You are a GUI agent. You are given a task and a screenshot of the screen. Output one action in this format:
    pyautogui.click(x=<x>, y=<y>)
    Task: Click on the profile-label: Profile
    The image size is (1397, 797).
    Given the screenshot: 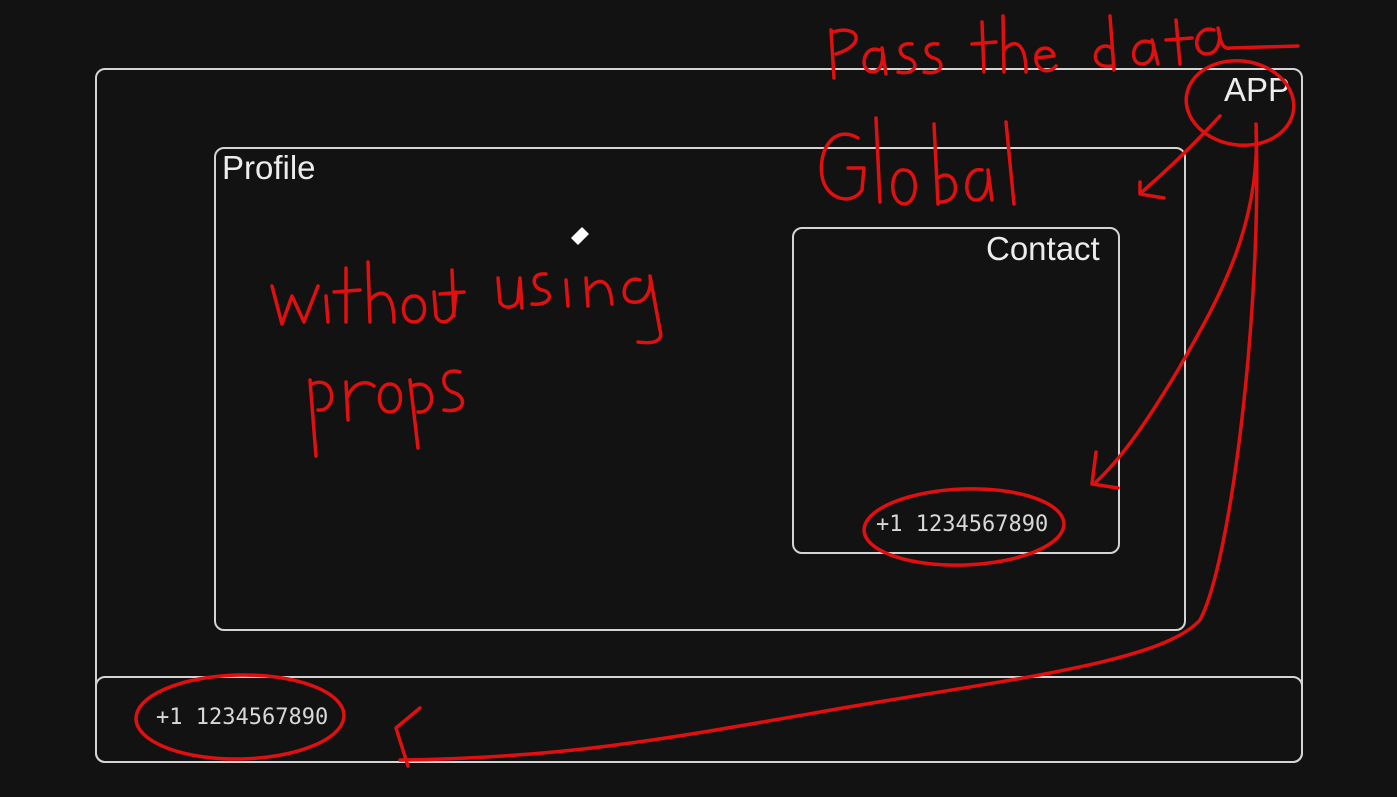 What is the action you would take?
    pyautogui.click(x=269, y=167)
    